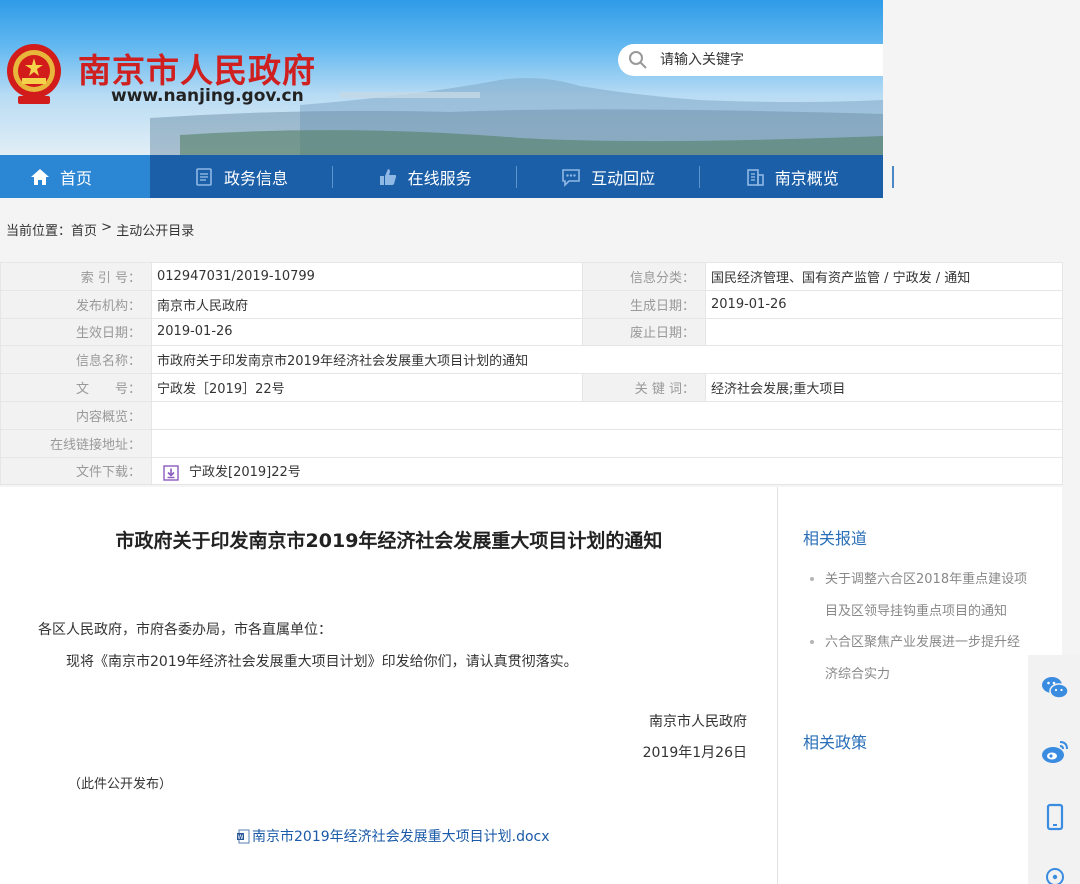  I want to click on keywords-label: 关 键 词：, so click(644, 387).